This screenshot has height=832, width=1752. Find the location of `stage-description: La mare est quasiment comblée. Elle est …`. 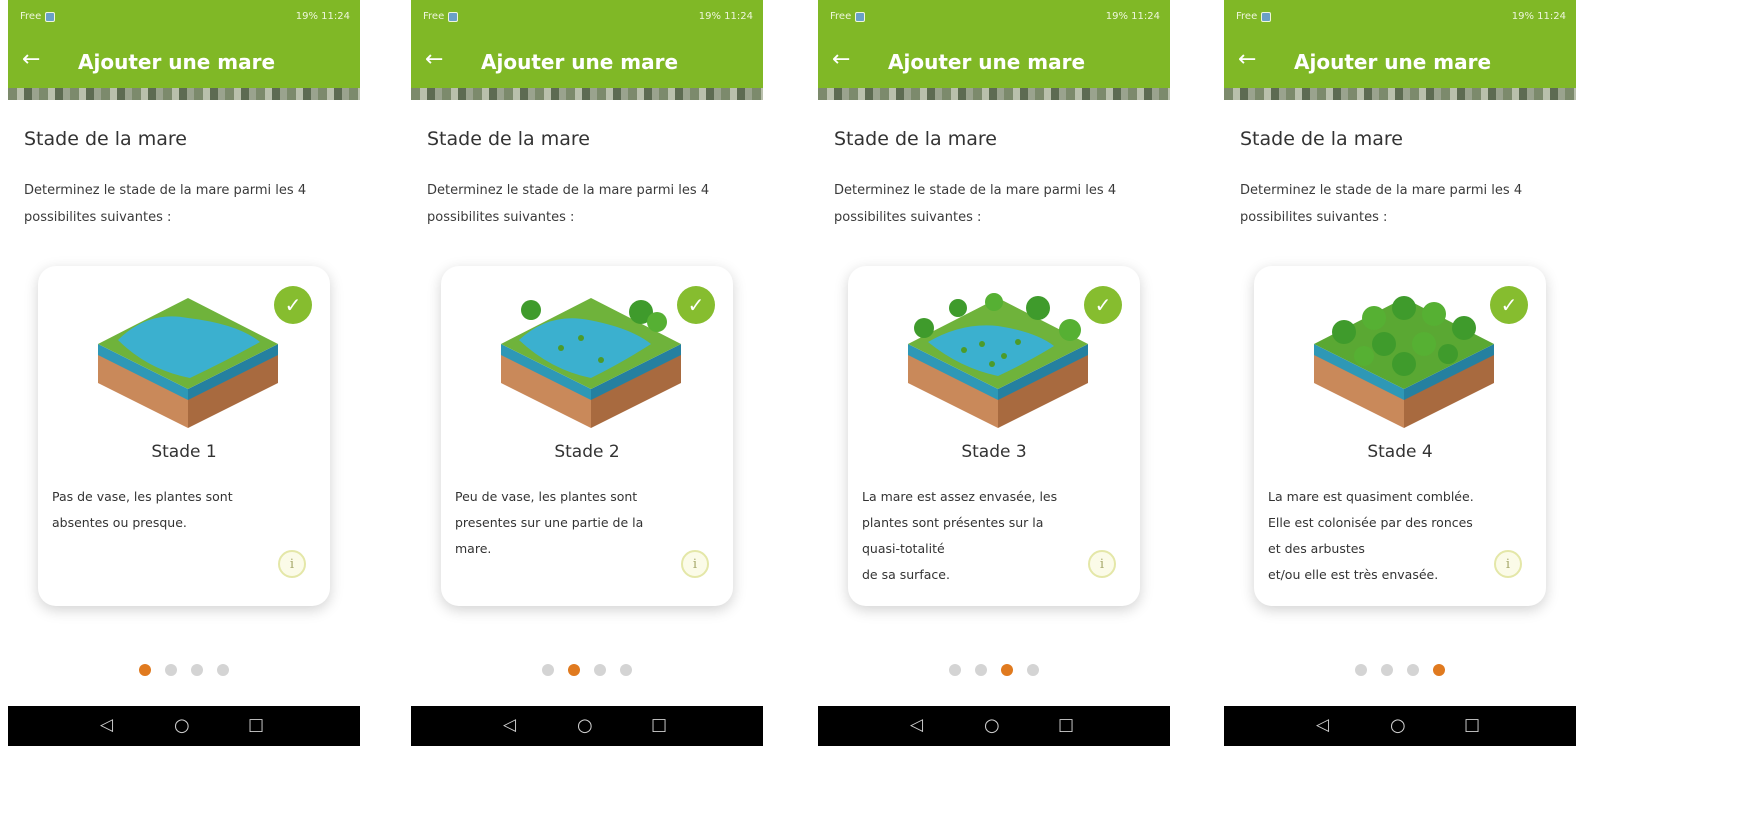

stage-description: La mare est quasiment comblée. Elle est … is located at coordinates (1371, 535).